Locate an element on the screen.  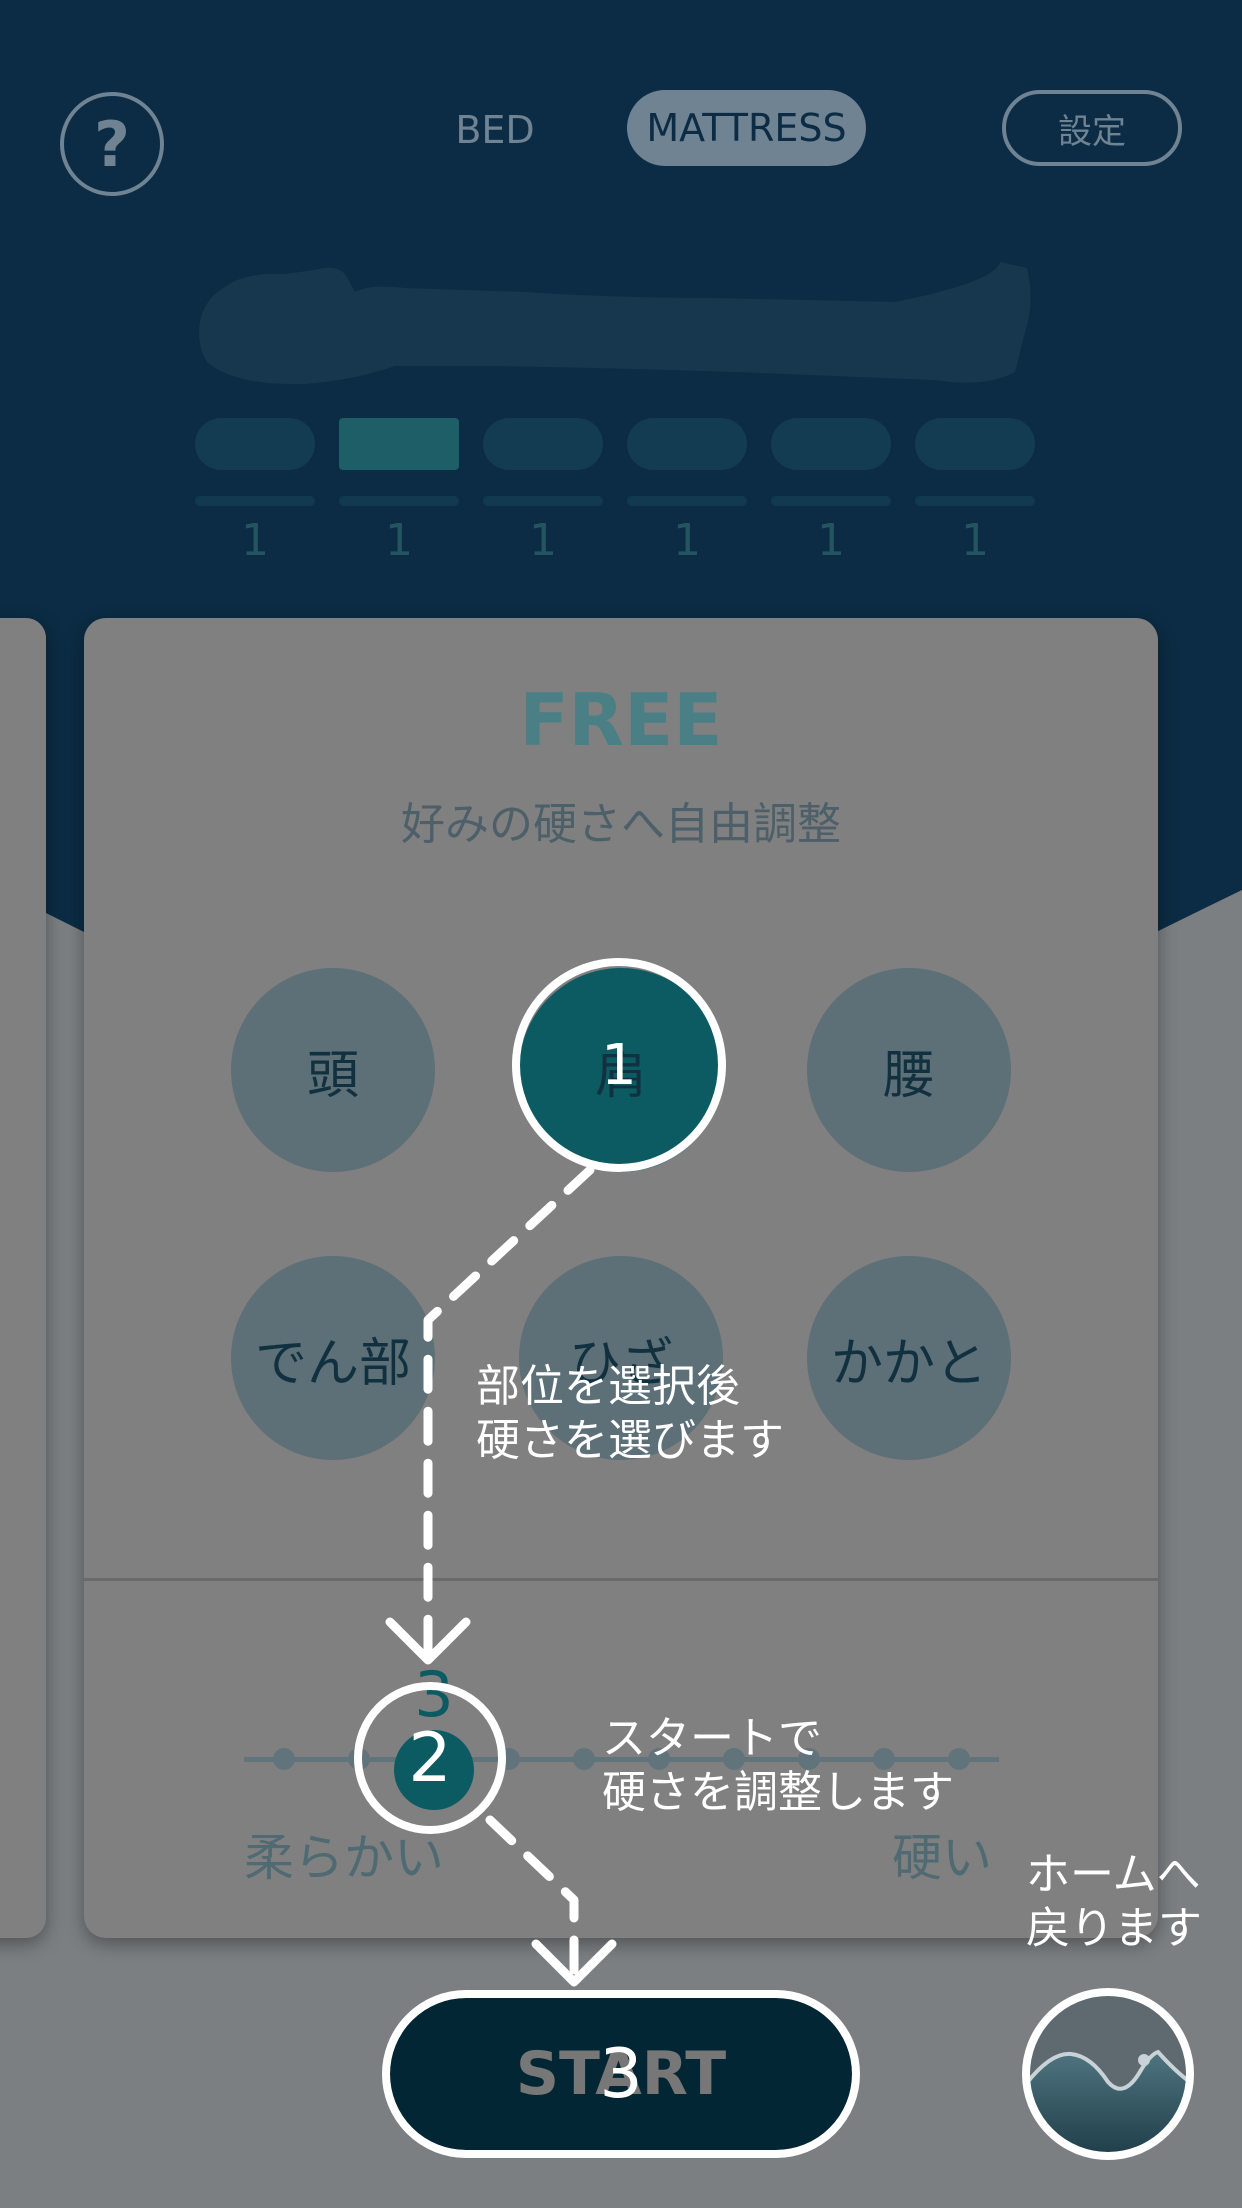
tutorial-tip-select-part: 部位を選択後 硬さを選びます is located at coordinates (630, 1413).